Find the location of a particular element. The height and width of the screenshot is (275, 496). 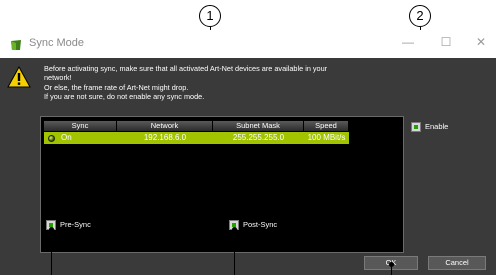

sync-mode-app-icon is located at coordinates (16, 45).